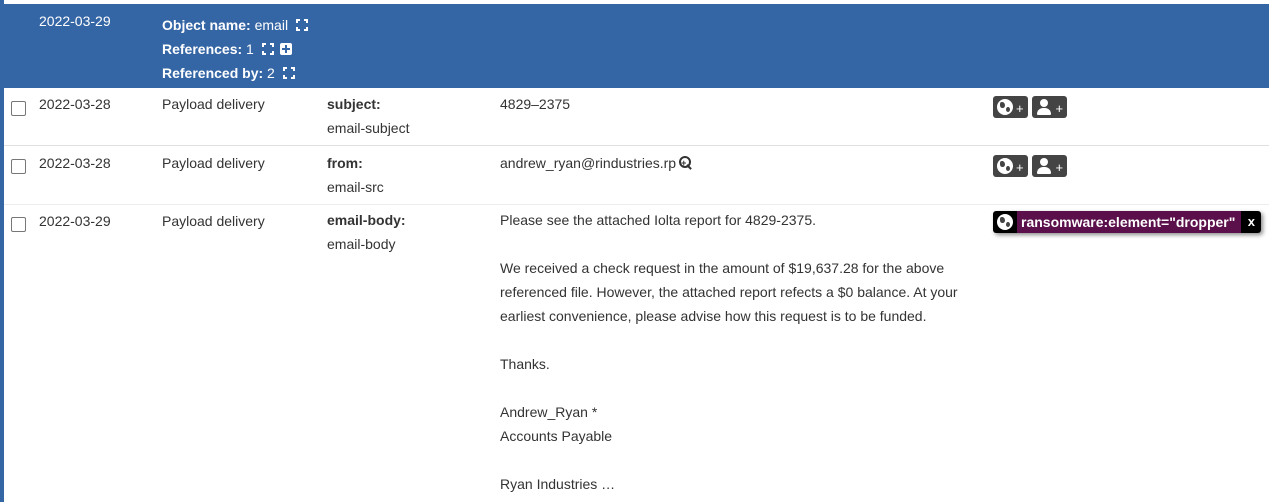 Image resolution: width=1269 pixels, height=502 pixels. What do you see at coordinates (267, 49) in the screenshot?
I see `expand-references-icon` at bounding box center [267, 49].